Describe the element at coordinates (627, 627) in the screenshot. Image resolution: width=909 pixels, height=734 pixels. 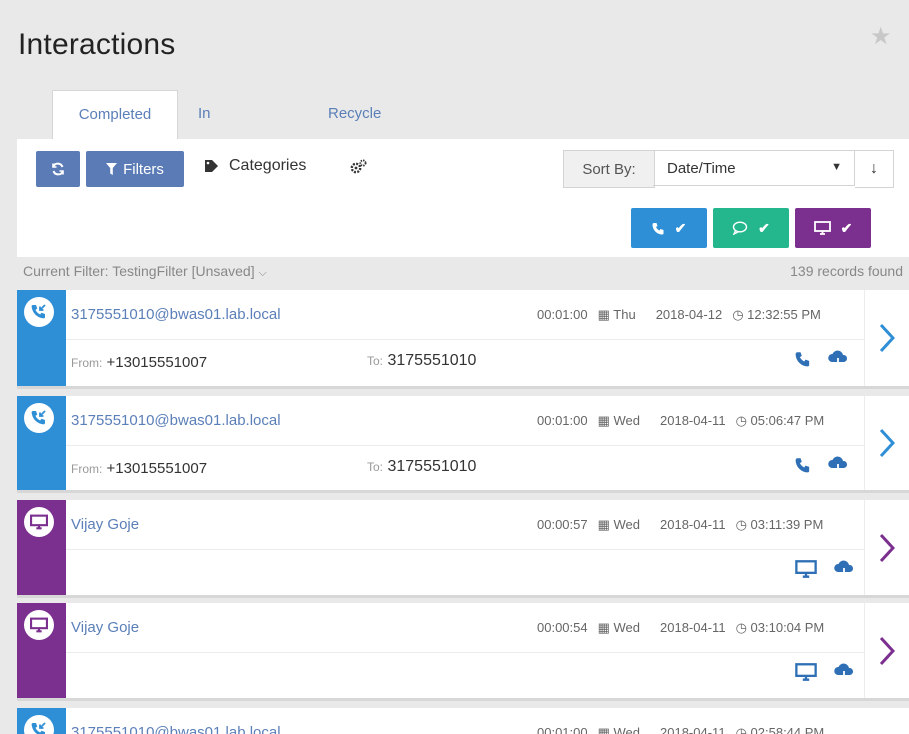
I see `day: Wed` at that location.